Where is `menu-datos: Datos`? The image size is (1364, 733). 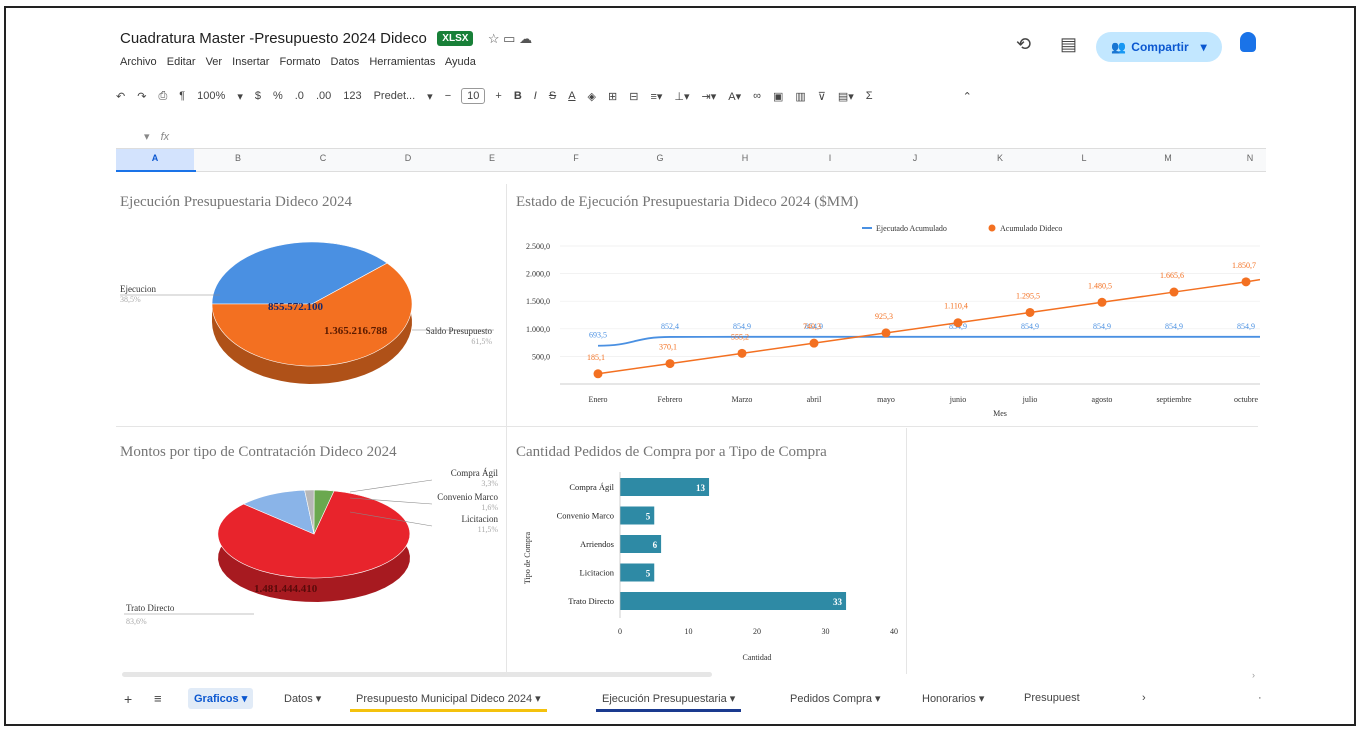
menu-datos: Datos is located at coordinates (345, 62).